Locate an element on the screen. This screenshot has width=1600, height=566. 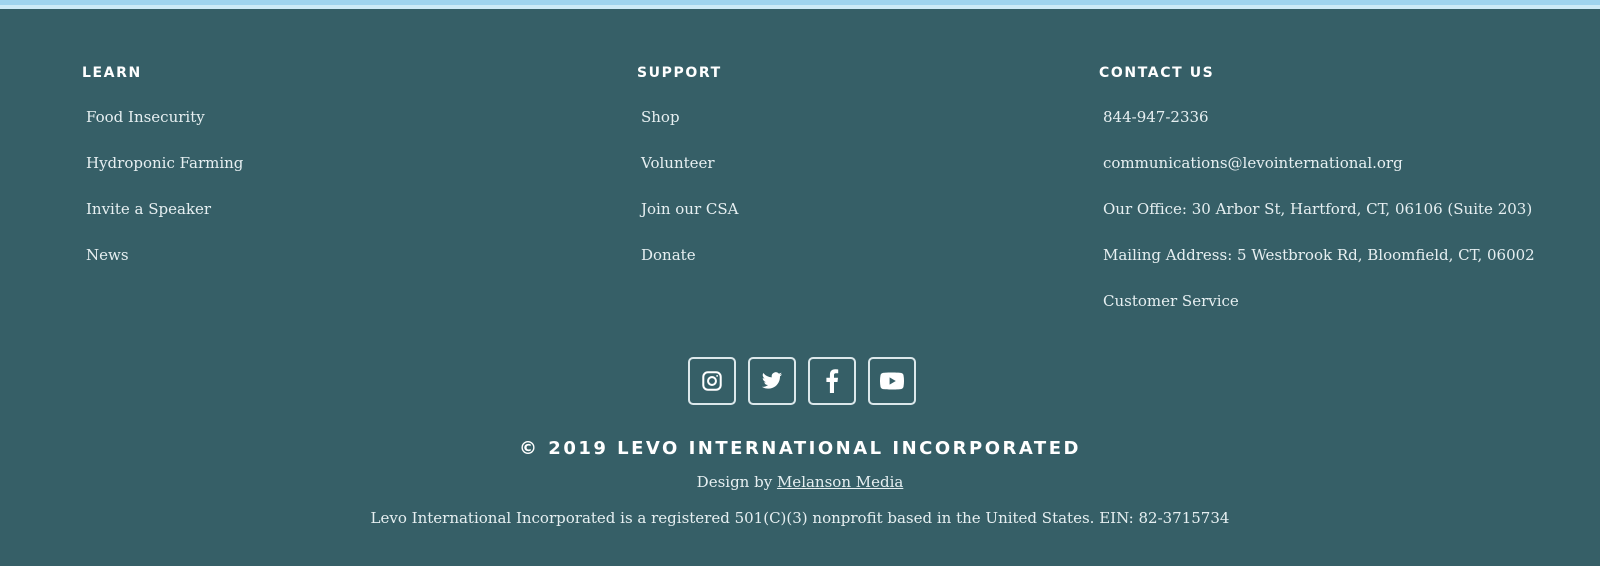
top-accent-strip is located at coordinates (800, 5).